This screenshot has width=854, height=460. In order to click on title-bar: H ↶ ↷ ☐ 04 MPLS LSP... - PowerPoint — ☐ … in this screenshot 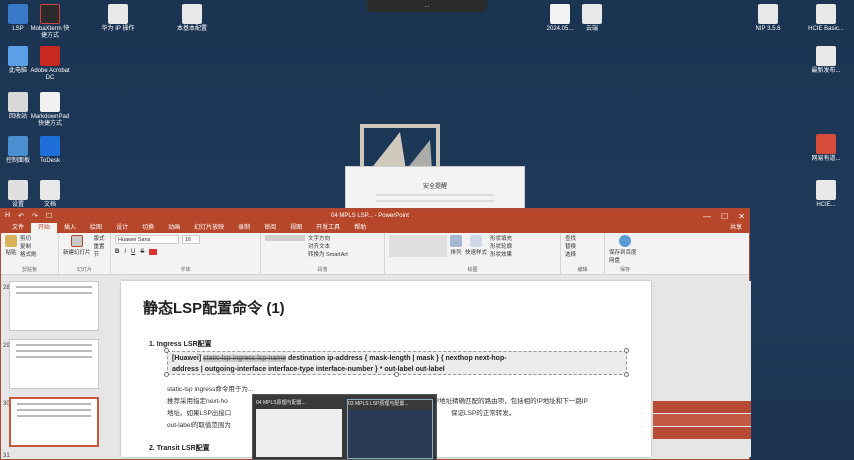, I will do `click(375, 216)`.